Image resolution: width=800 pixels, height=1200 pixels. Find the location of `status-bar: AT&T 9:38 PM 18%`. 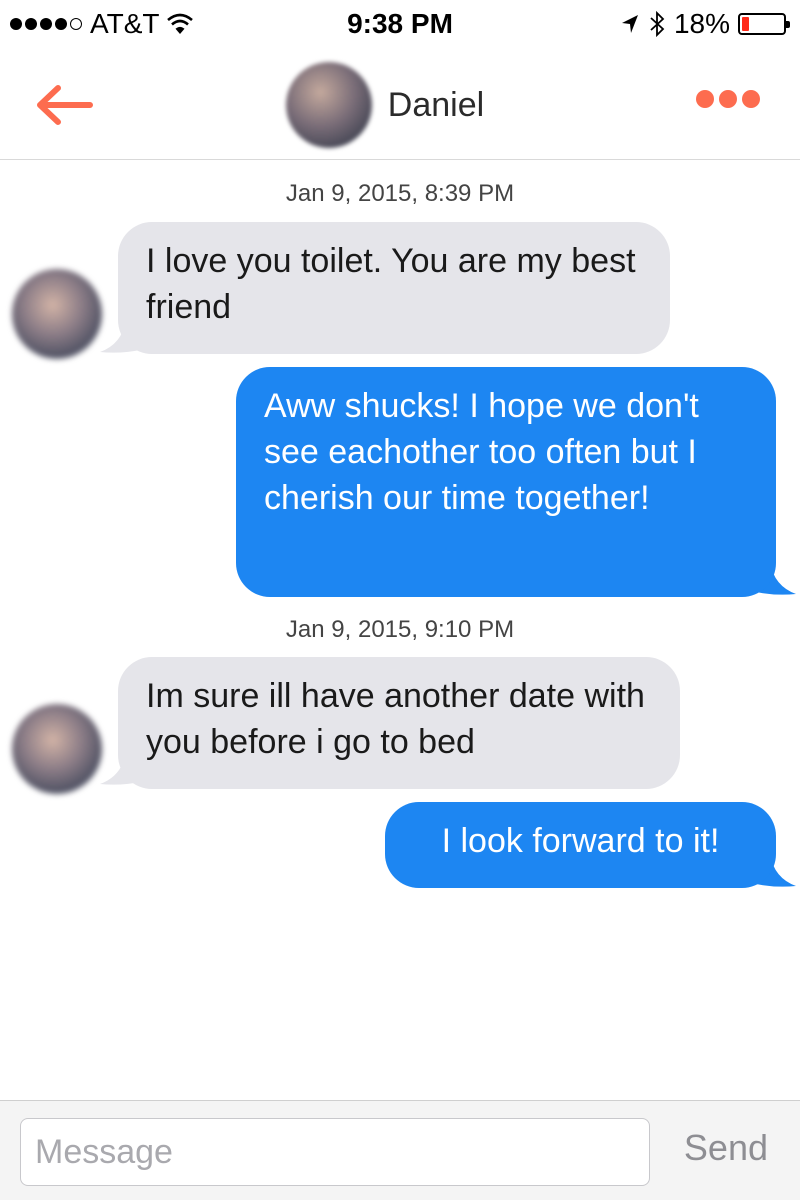

status-bar: AT&T 9:38 PM 18% is located at coordinates (400, 26).